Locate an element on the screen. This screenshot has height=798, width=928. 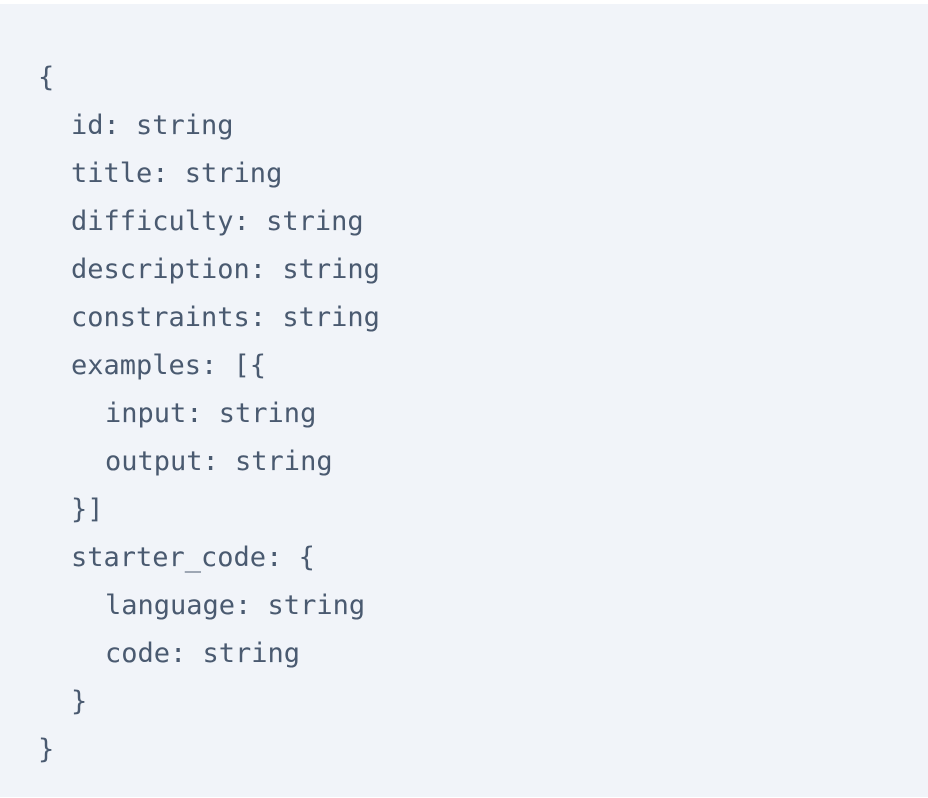
code-line: id: string is located at coordinates (152, 125).